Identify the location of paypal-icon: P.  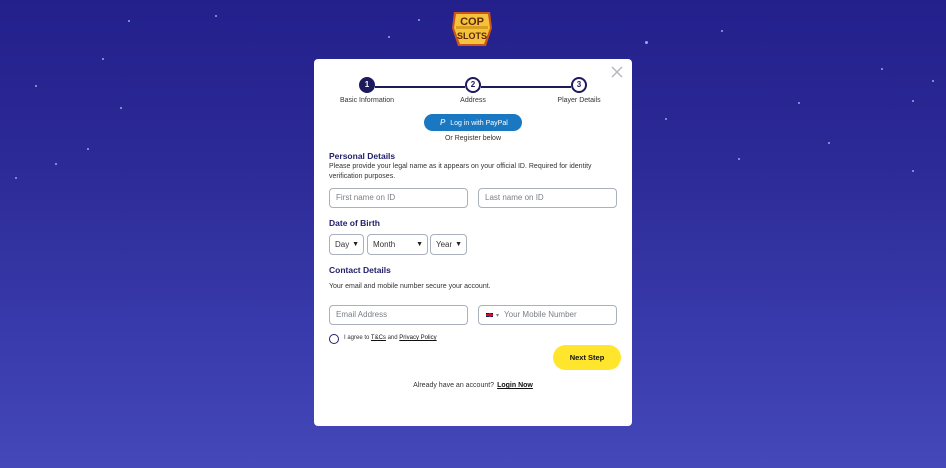
(443, 122).